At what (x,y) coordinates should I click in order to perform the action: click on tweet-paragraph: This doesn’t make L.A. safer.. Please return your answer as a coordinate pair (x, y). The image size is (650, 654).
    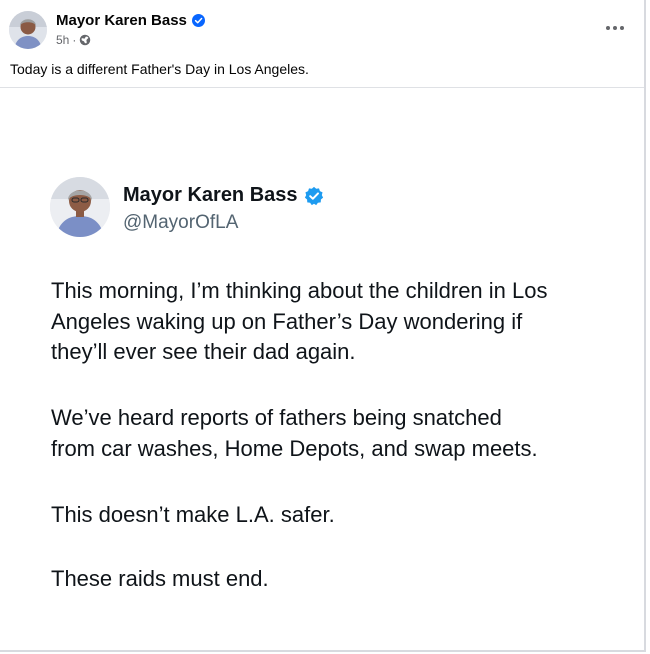
    Looking at the image, I should click on (193, 515).